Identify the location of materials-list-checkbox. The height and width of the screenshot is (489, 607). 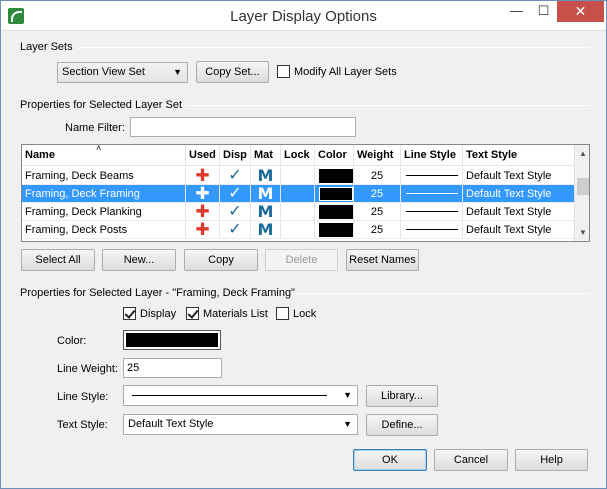
(192, 313).